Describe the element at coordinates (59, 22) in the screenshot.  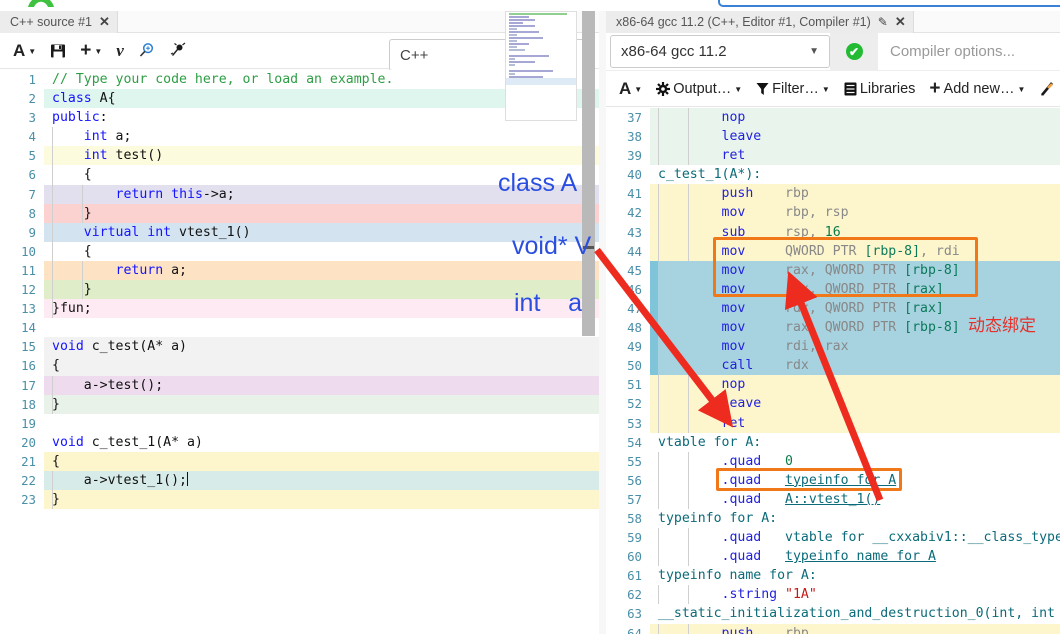
I see `editor-tab: C++ source #1 ✕` at that location.